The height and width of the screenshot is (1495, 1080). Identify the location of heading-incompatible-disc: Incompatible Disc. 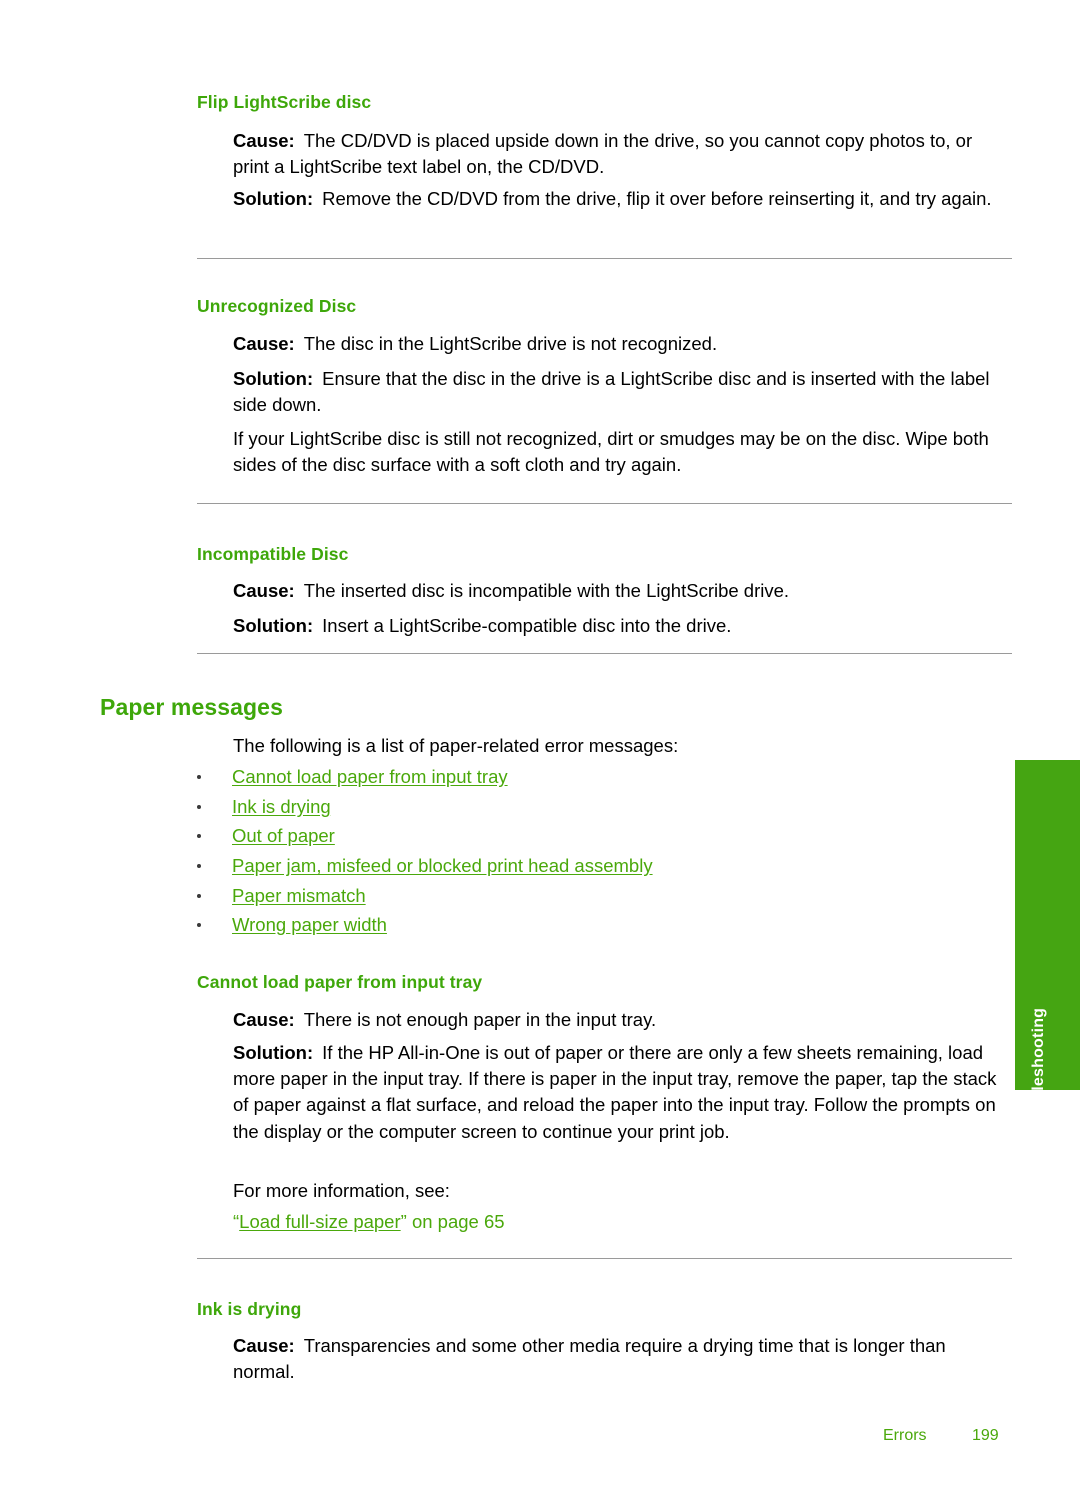
(273, 554).